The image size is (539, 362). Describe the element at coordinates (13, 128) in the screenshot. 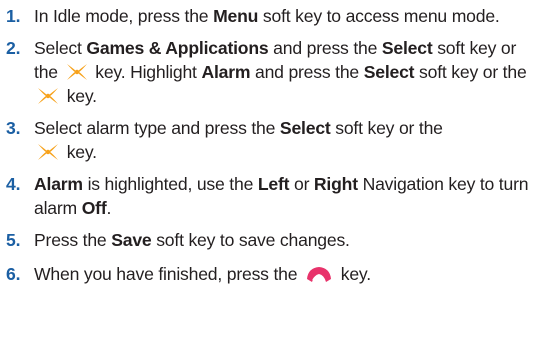

I see `step-number: 3.` at that location.